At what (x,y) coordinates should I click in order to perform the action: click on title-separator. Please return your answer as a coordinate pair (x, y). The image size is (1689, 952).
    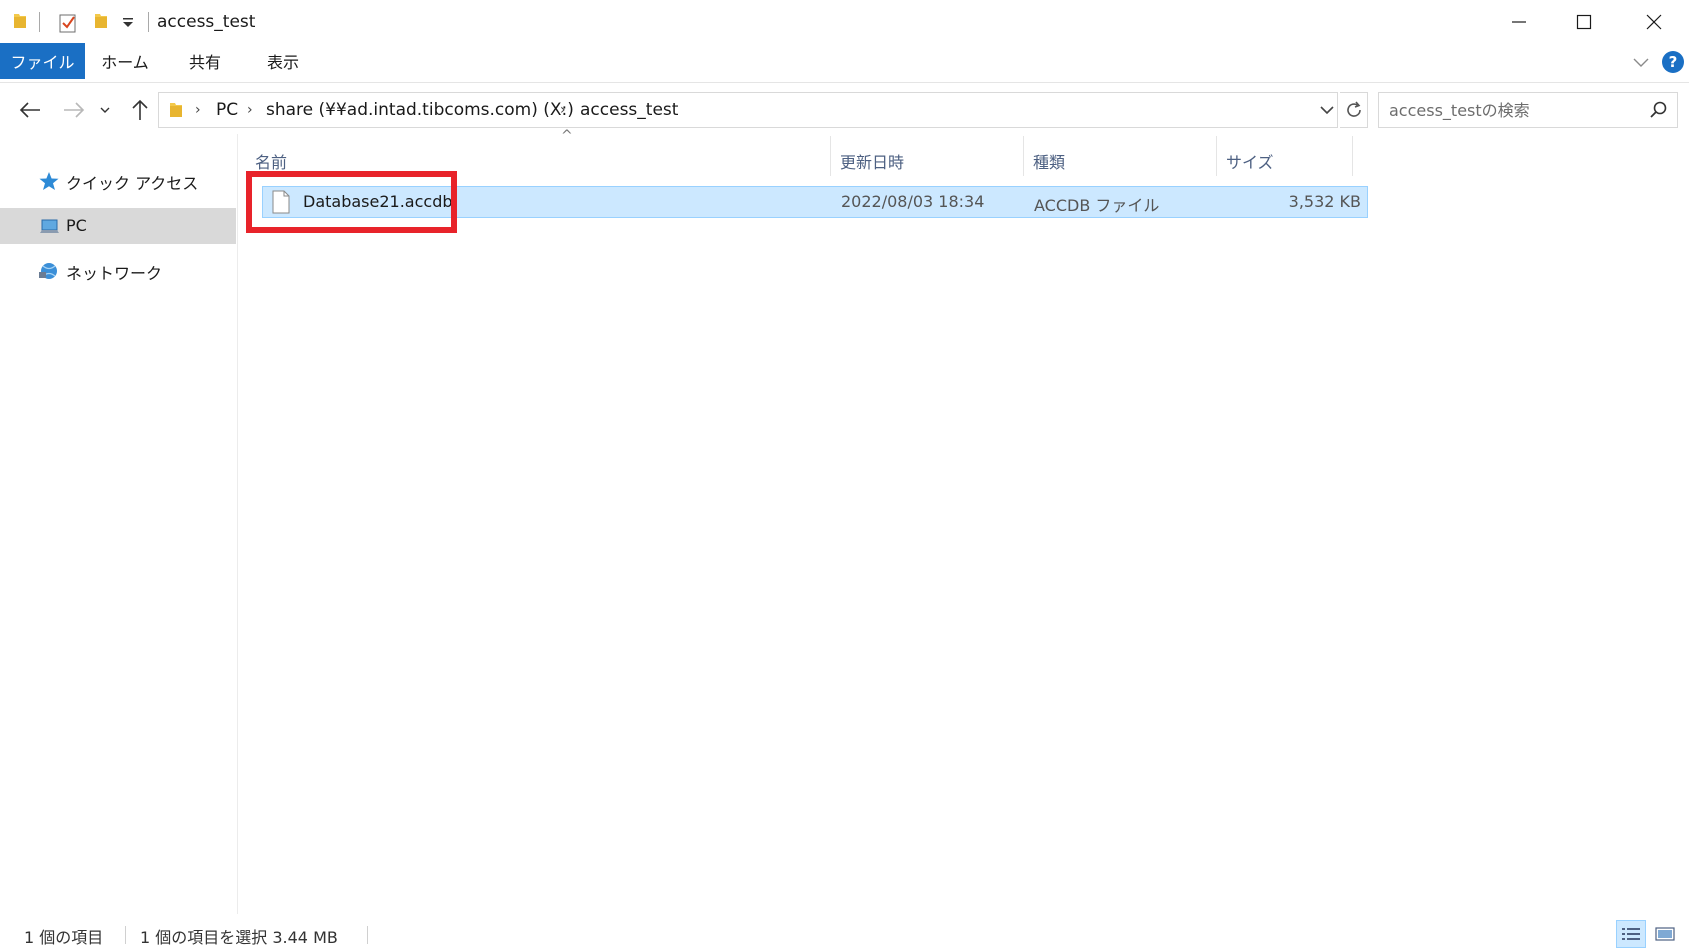
    Looking at the image, I should click on (148, 22).